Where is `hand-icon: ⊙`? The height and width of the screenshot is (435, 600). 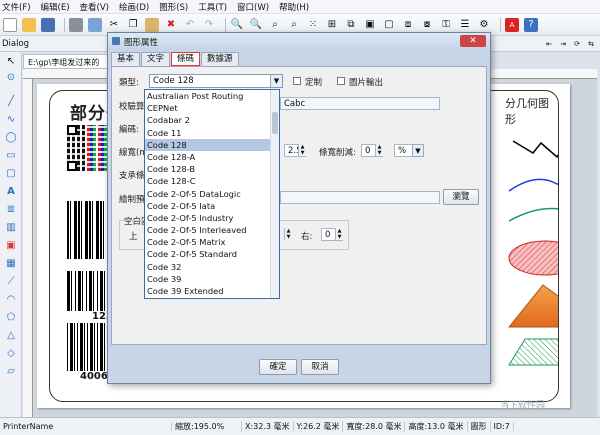
hand-icon: ⊙ is located at coordinates (11, 78).